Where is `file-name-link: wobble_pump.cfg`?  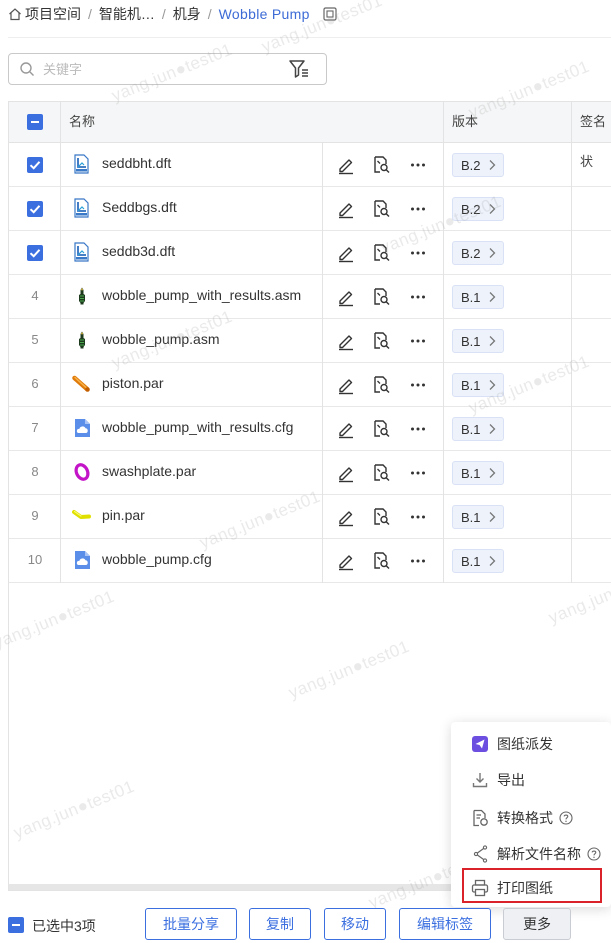 file-name-link: wobble_pump.cfg is located at coordinates (157, 559).